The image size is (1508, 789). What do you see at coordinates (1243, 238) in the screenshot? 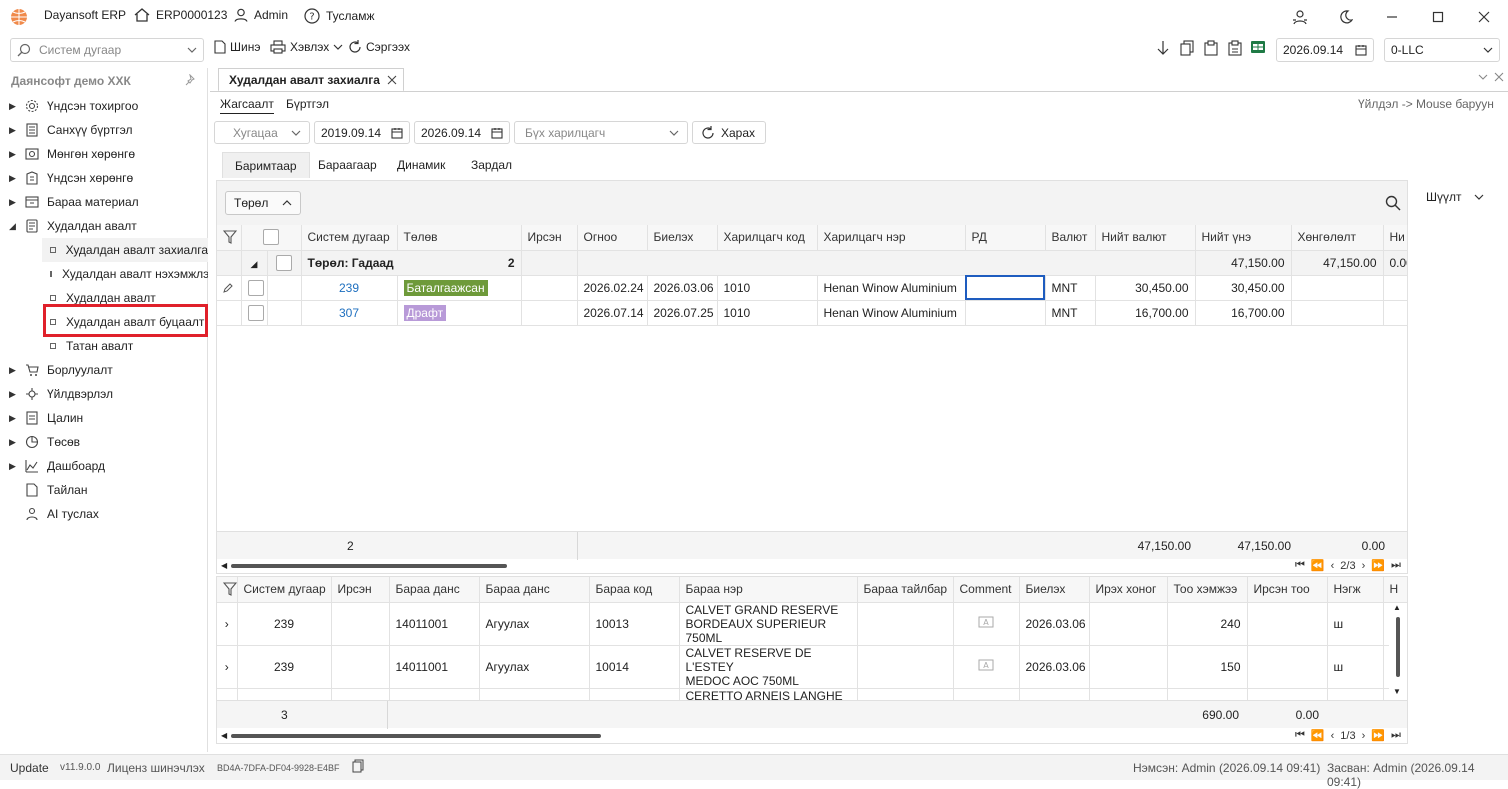
I see `col-total-price: Нийт үнэ` at bounding box center [1243, 238].